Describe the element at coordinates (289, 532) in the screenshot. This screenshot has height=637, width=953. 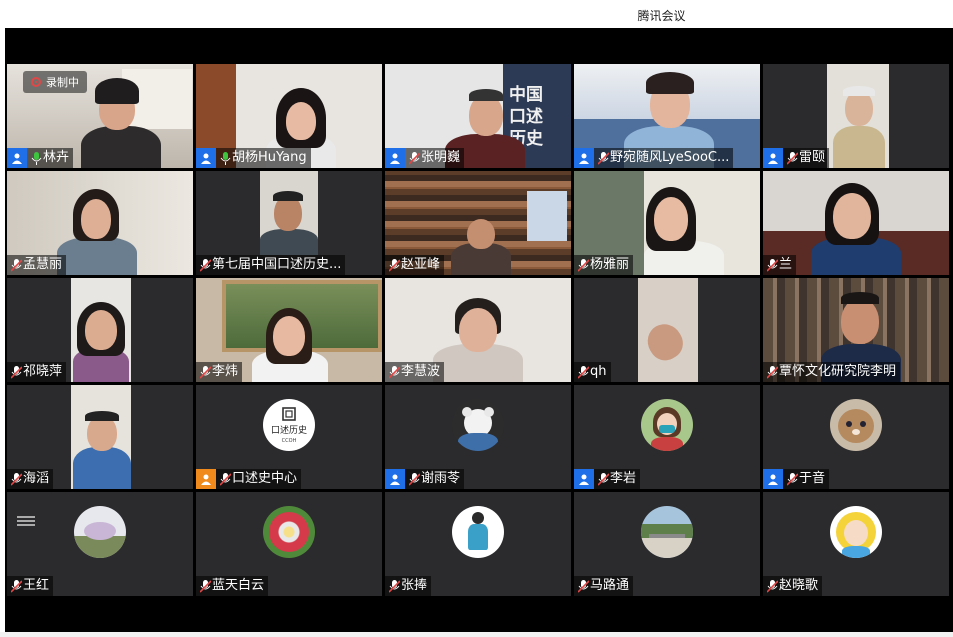
I see `red-flower-avatar` at that location.